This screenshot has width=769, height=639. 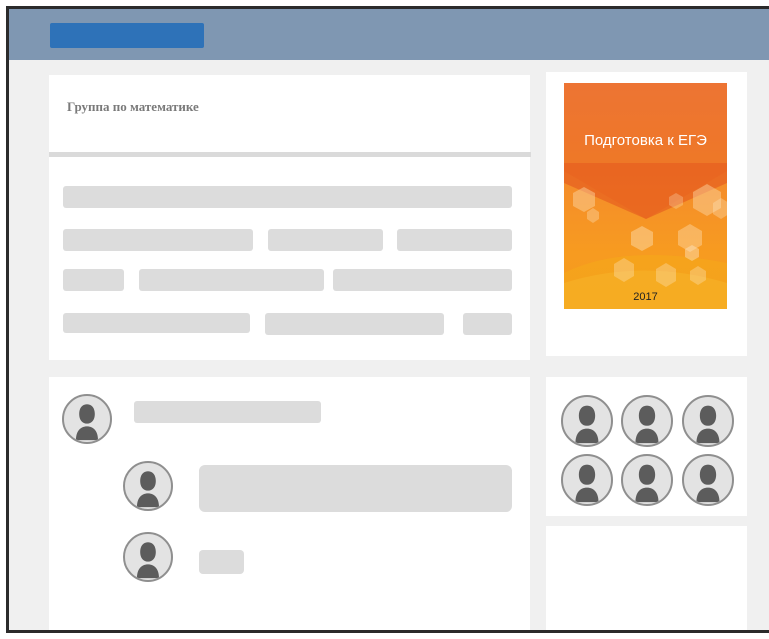 I want to click on group-cover-card: Подготовка к ЕГЭ 2017, so click(x=646, y=214).